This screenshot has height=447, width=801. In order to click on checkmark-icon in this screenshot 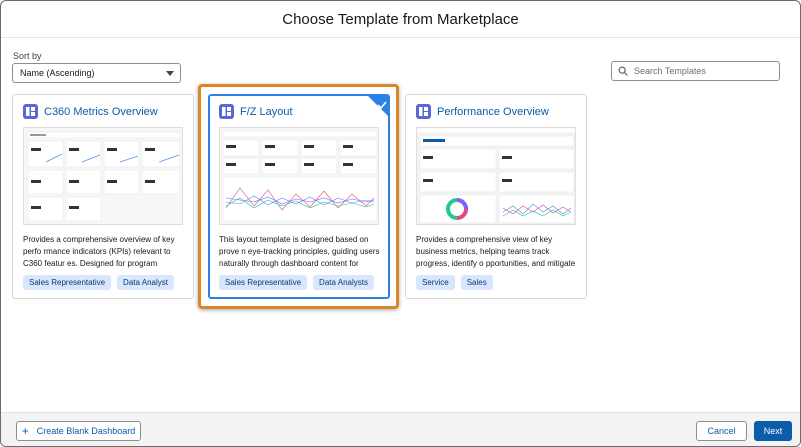, I will do `click(382, 105)`.